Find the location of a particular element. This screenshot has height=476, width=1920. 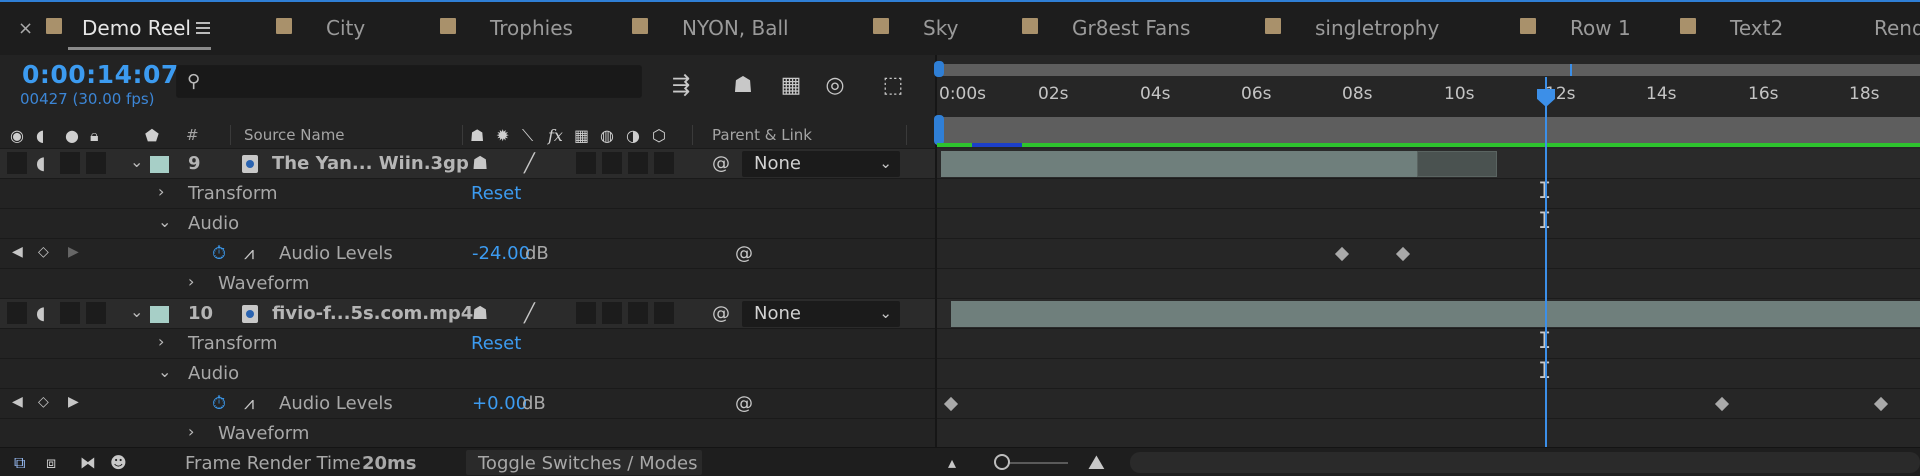

audio-levels-value: -24.00 is located at coordinates (501, 253).